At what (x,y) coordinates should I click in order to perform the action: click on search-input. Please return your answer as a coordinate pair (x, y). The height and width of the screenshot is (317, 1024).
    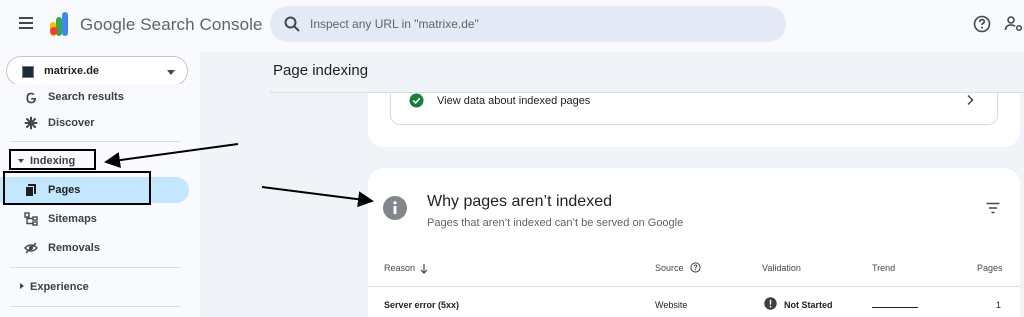
    Looking at the image, I should click on (540, 24).